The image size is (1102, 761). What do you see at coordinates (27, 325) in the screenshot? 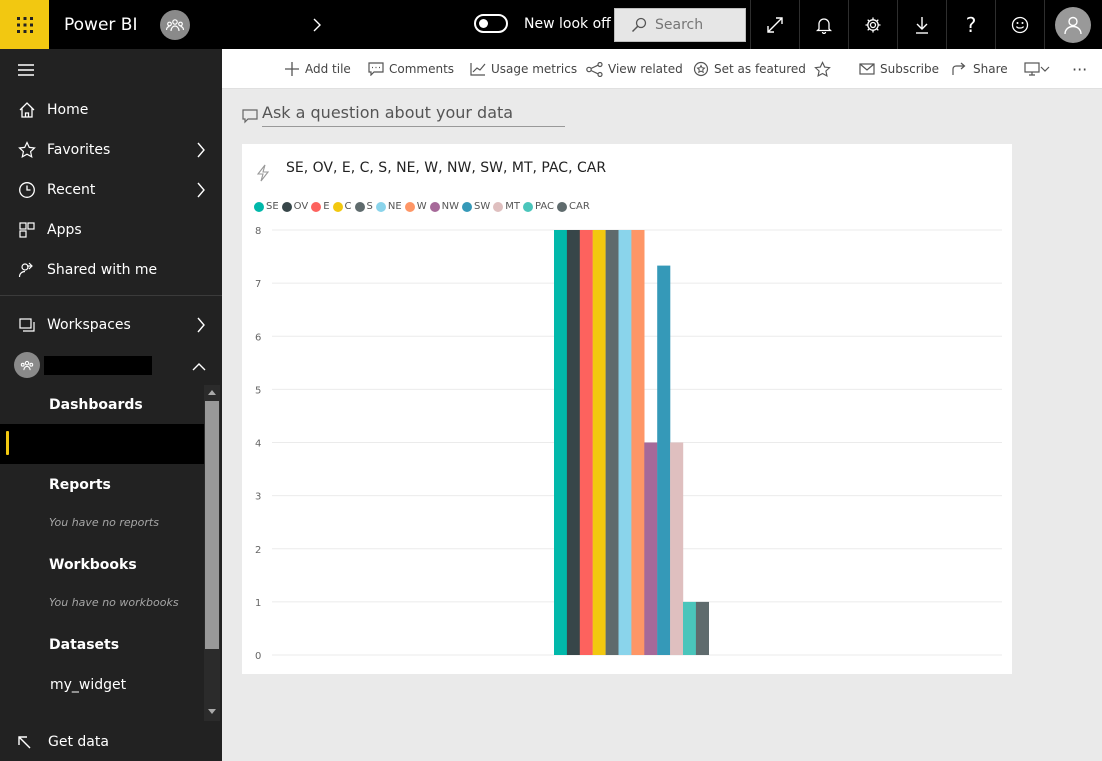
I see `workspaces-icon` at bounding box center [27, 325].